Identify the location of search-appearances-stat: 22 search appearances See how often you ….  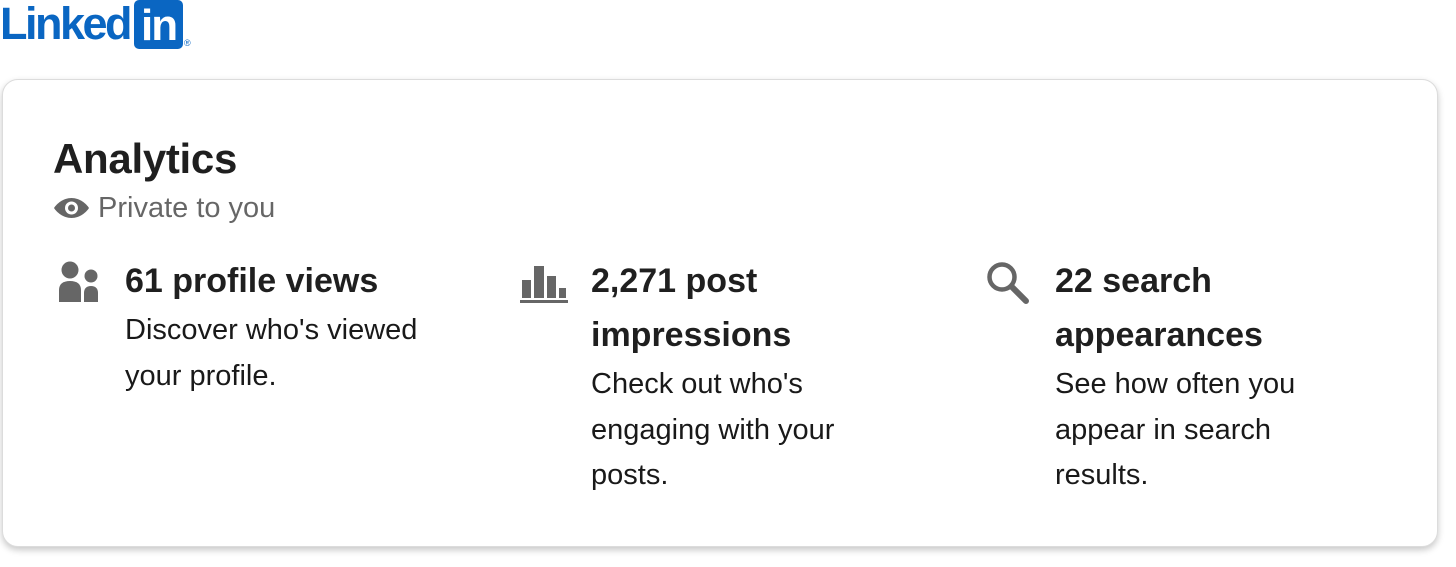
(1170, 379).